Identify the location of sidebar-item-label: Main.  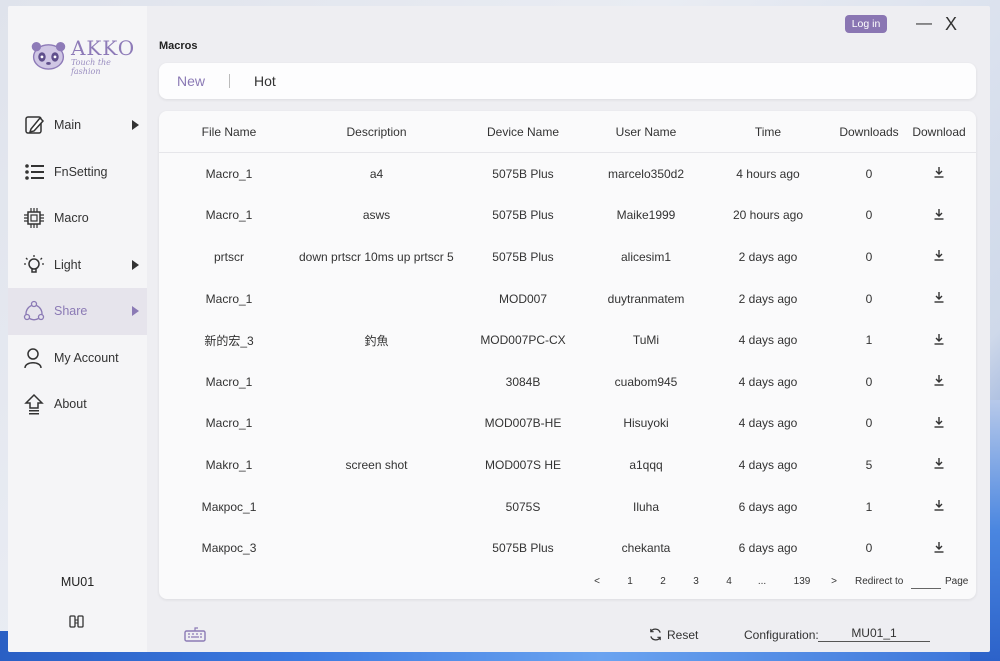
(68, 125).